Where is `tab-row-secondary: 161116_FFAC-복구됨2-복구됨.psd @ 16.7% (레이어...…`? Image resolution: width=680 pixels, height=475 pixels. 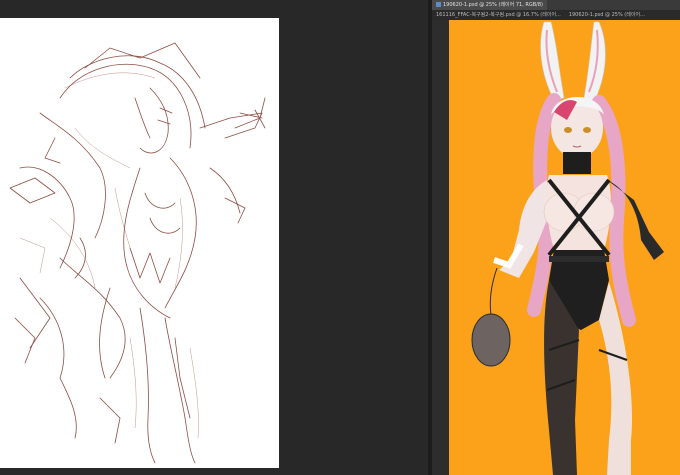
tab-row-secondary: 161116_FFAC-복구됨2-복구됨.psd @ 16.7% (레이어...… is located at coordinates (556, 15).